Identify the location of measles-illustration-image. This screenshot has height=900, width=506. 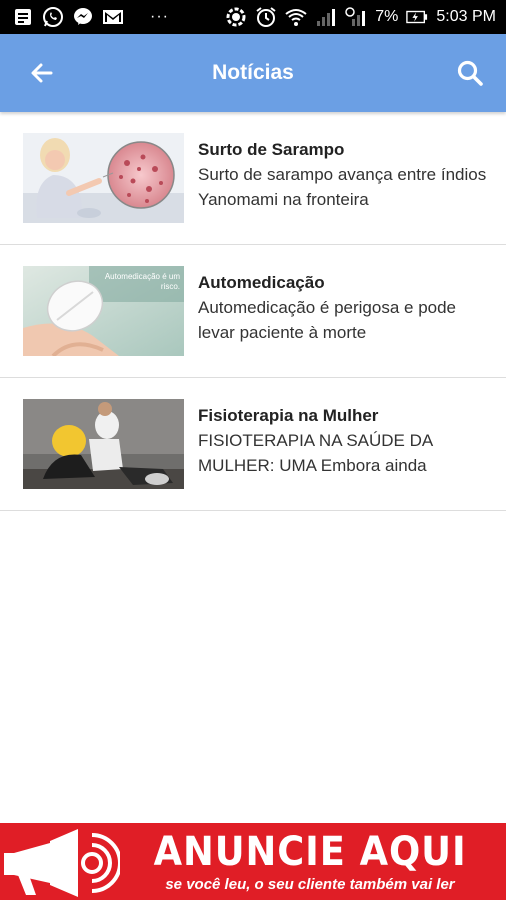
(103, 178).